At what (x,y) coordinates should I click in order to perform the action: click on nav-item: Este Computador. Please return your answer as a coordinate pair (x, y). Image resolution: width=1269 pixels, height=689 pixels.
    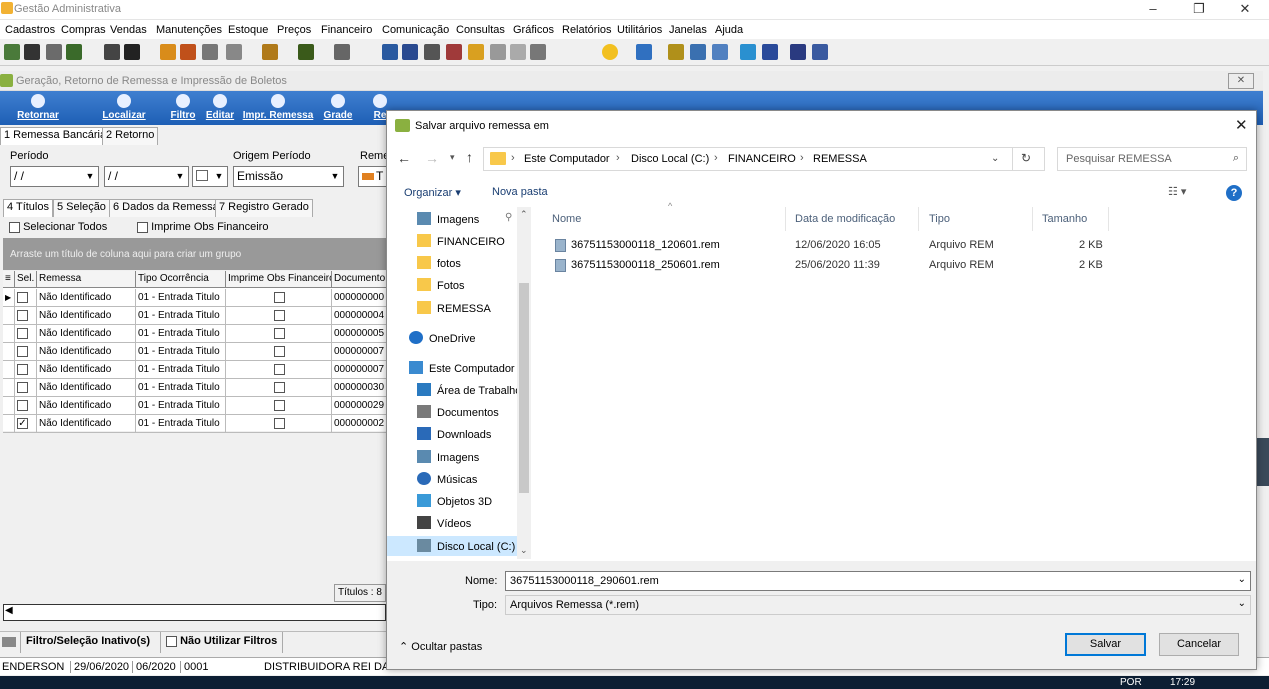
    Looking at the image, I should click on (462, 368).